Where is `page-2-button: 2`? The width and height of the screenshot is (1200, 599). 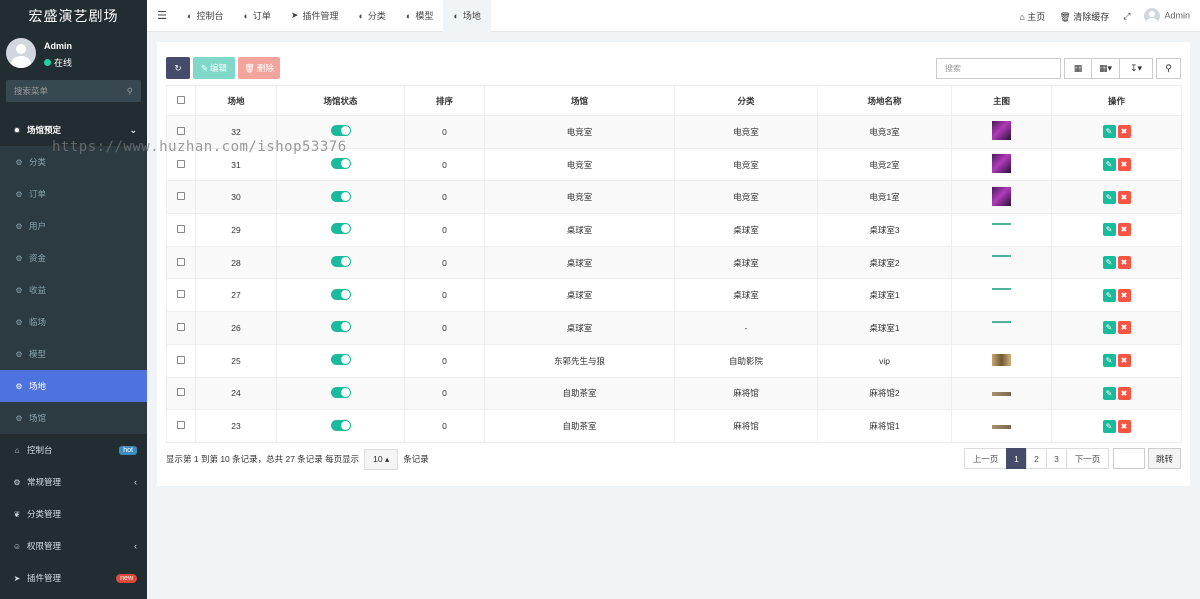 page-2-button: 2 is located at coordinates (1036, 458).